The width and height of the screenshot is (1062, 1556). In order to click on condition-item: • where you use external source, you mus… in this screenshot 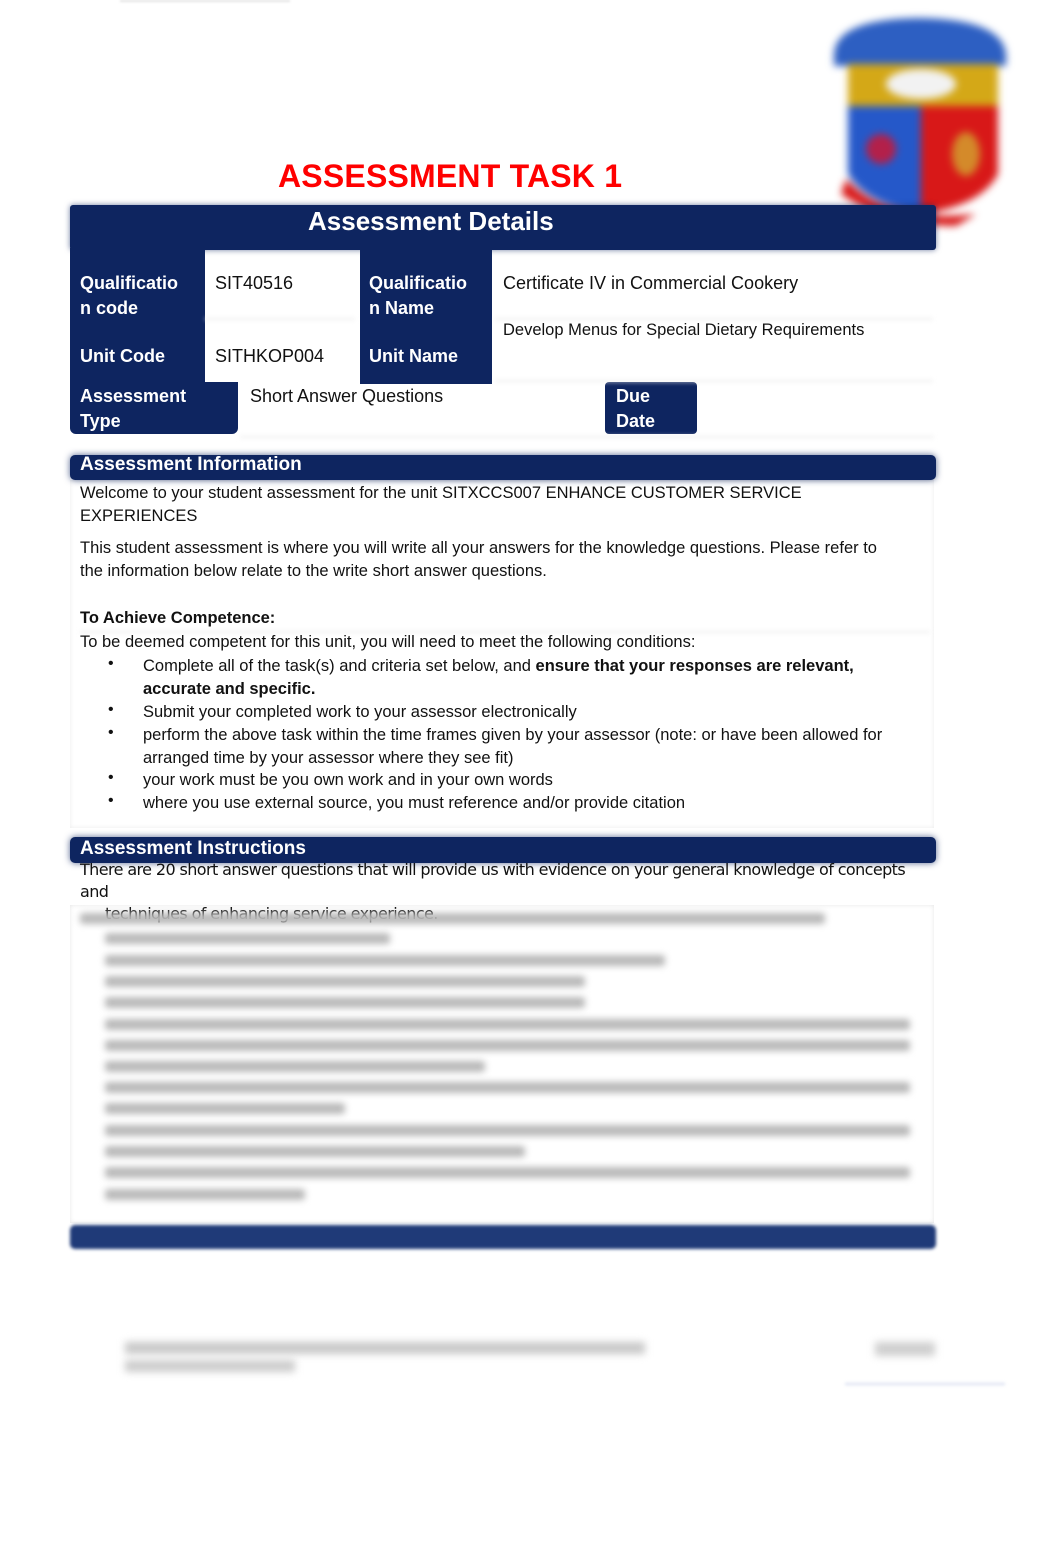, I will do `click(518, 803)`.